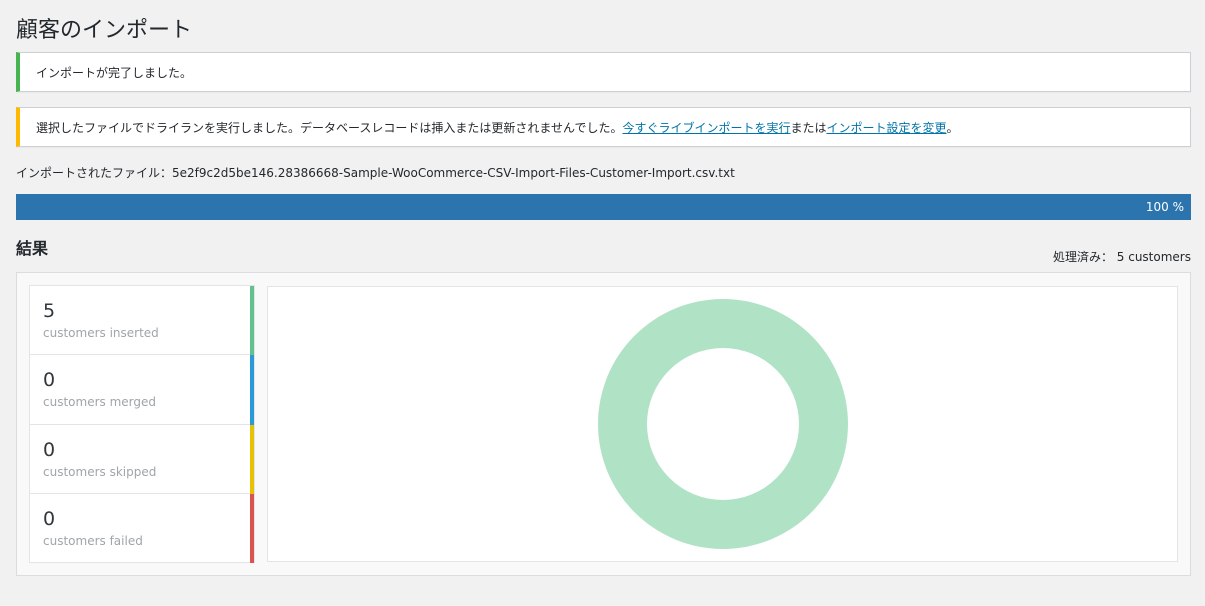 This screenshot has width=1205, height=606. What do you see at coordinates (49, 449) in the screenshot?
I see `stat-skipped-value: 0` at bounding box center [49, 449].